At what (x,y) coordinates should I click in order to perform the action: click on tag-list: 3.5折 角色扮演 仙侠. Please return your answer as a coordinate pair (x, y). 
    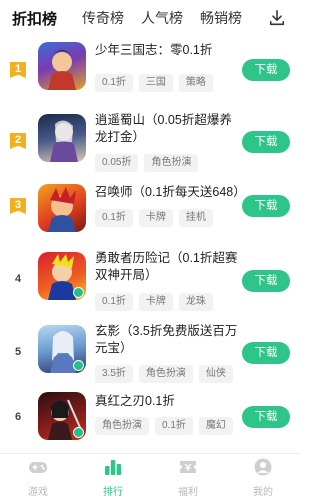
    Looking at the image, I should click on (164, 374).